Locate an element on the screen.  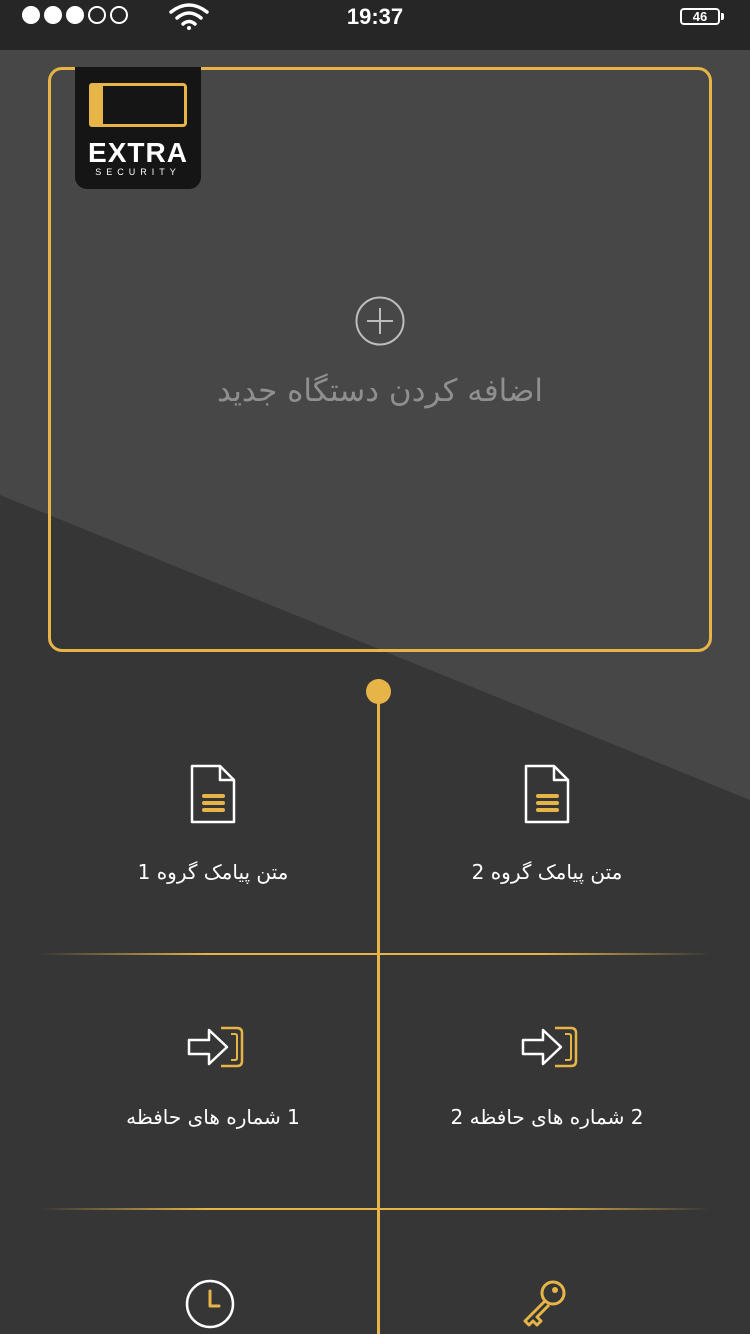
logo-brand-text: EXTRA is located at coordinates (138, 152).